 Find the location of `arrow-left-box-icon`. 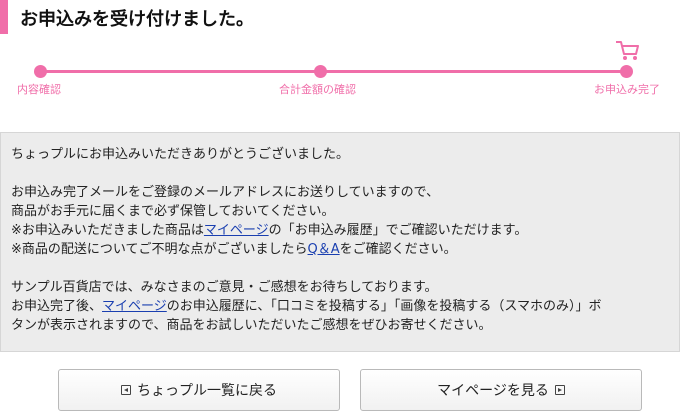

arrow-left-box-icon is located at coordinates (126, 390).